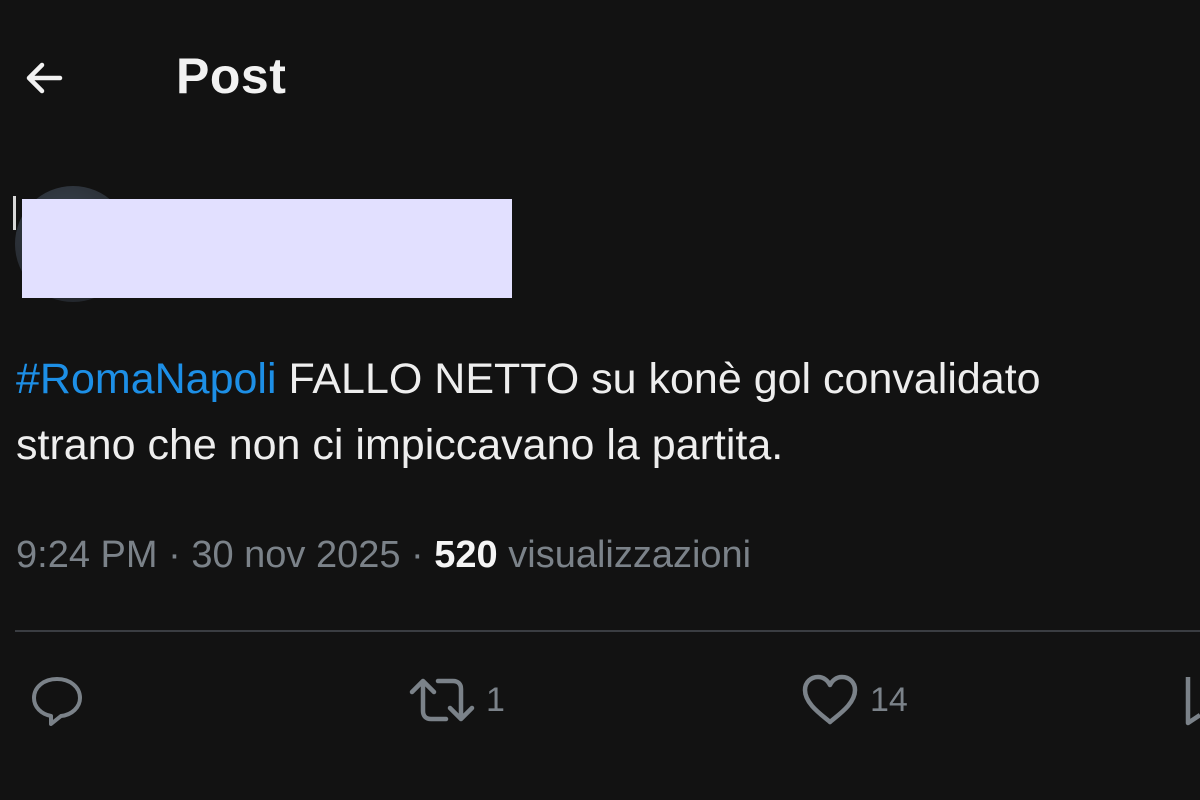 This screenshot has height=800, width=1200. Describe the element at coordinates (57, 701) in the screenshot. I see `reply-icon` at that location.